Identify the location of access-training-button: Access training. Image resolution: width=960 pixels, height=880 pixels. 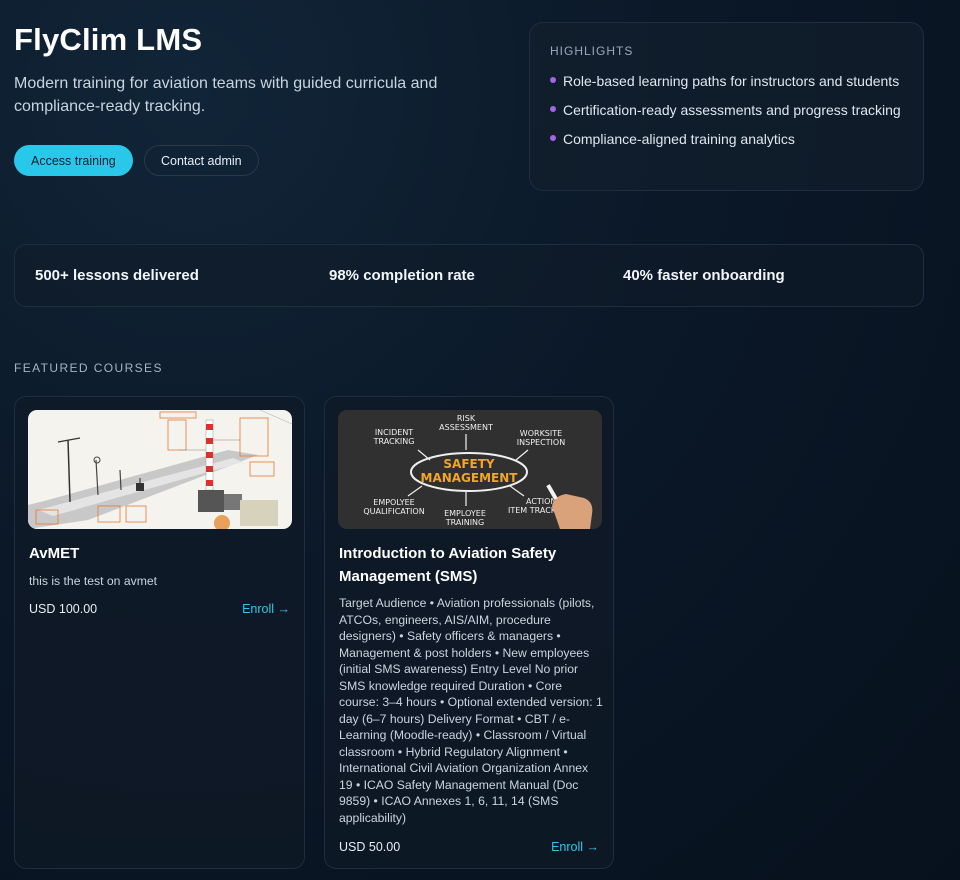
(73, 160).